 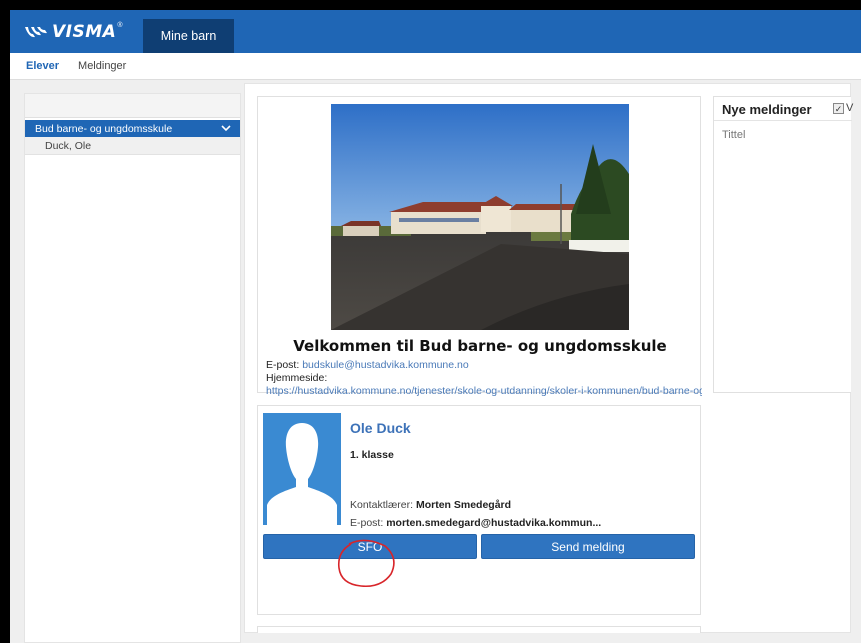 I want to click on student-class: 1. klasse, so click(x=372, y=455).